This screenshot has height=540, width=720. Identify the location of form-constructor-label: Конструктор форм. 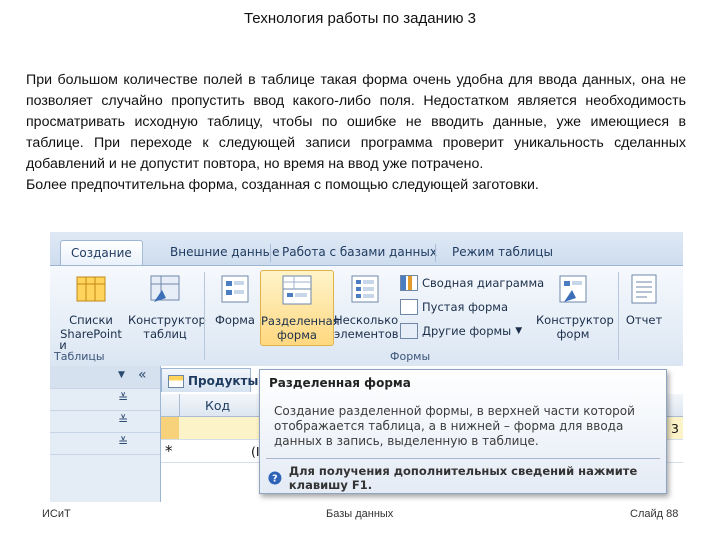
(575, 327).